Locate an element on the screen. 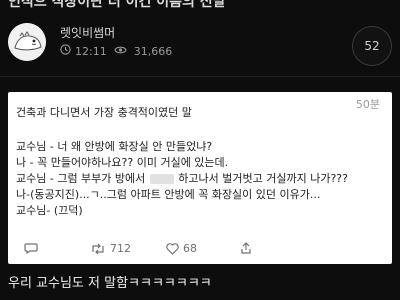  reply-icon is located at coordinates (31, 248).